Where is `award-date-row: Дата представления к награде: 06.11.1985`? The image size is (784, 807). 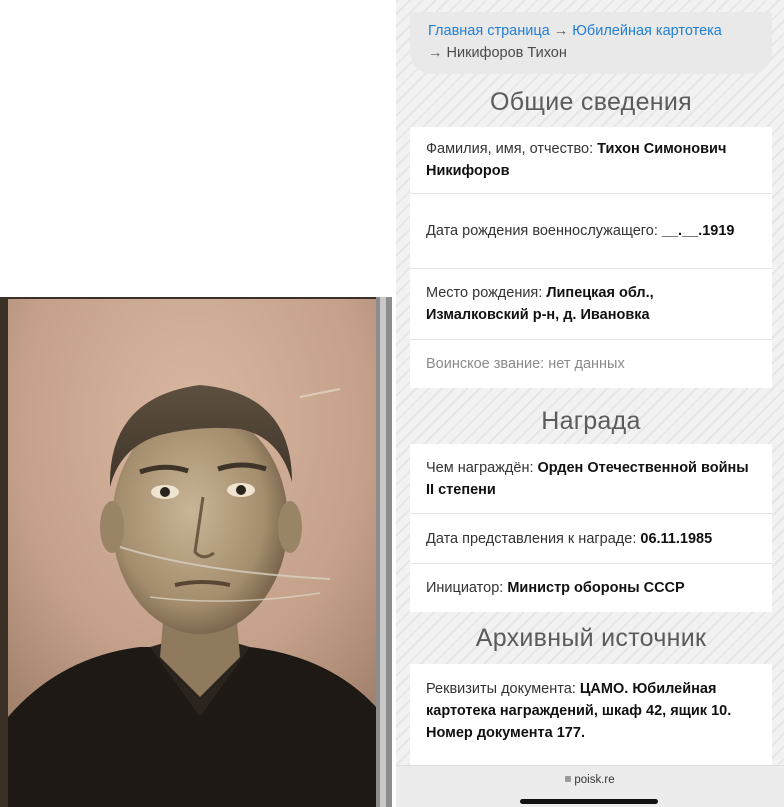
award-date-row: Дата представления к награде: 06.11.1985 is located at coordinates (591, 539).